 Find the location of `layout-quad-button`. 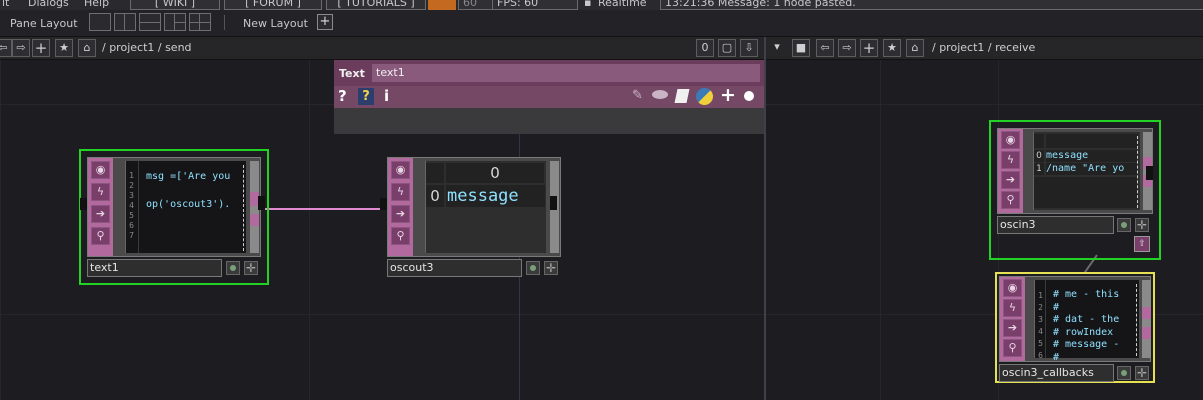

layout-quad-button is located at coordinates (200, 22).